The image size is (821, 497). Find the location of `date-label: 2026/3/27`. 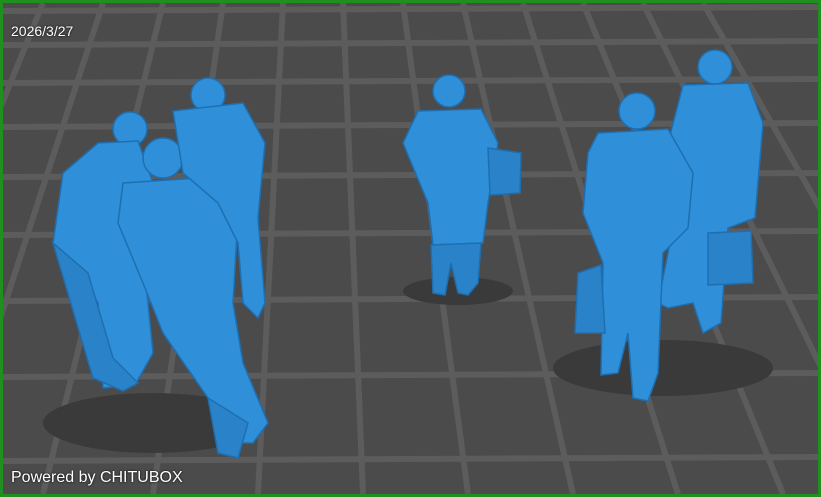

date-label: 2026/3/27 is located at coordinates (42, 31).